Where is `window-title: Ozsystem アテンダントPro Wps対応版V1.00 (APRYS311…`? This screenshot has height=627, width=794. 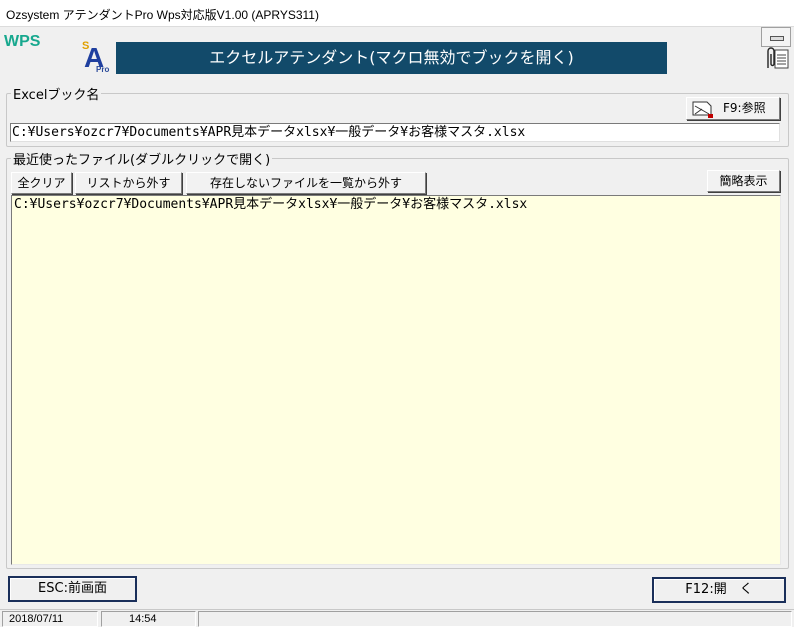
window-title: Ozsystem アテンダントPro Wps対応版V1.00 (APRYS311… is located at coordinates (162, 15).